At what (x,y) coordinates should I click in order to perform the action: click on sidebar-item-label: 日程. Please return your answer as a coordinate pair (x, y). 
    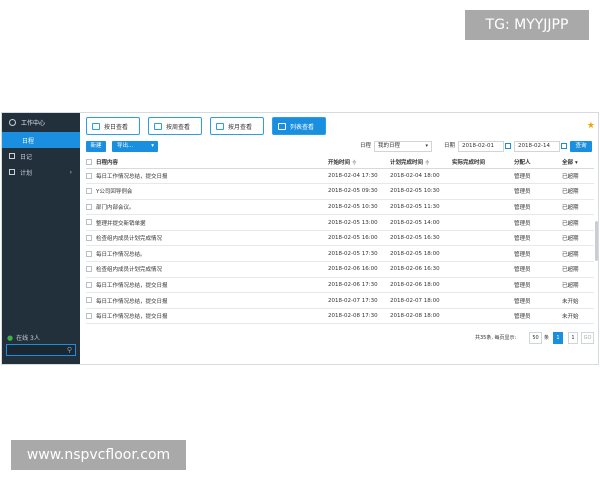
    Looking at the image, I should click on (28, 141).